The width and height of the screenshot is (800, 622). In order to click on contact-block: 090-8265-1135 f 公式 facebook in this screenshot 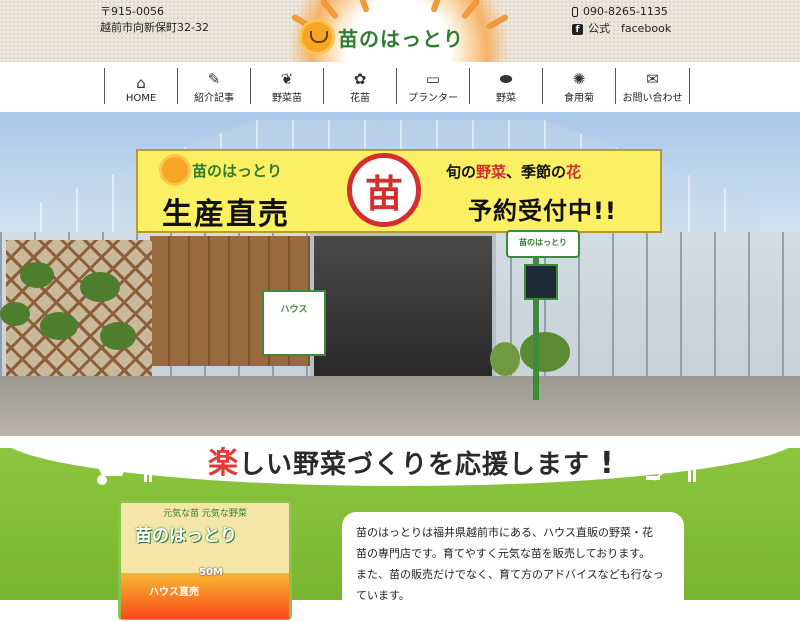, I will do `click(621, 21)`.